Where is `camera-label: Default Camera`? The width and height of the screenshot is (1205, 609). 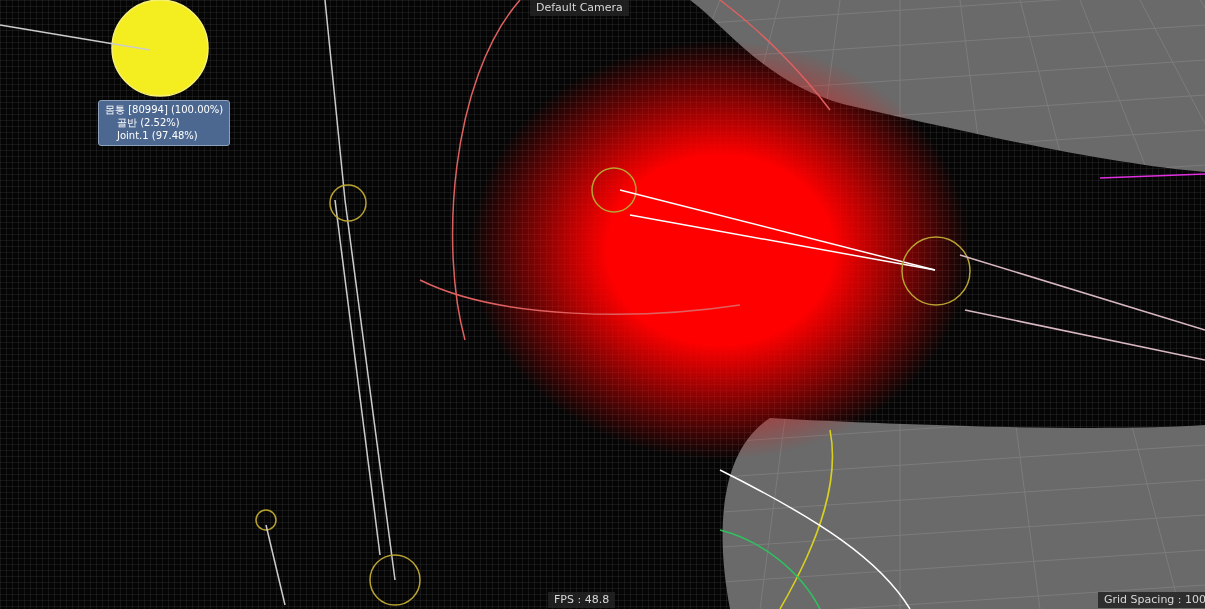
camera-label: Default Camera is located at coordinates (579, 8).